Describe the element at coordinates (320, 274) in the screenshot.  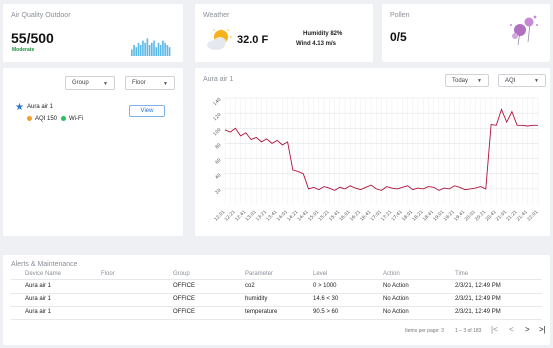
I see `column-header: Level` at that location.